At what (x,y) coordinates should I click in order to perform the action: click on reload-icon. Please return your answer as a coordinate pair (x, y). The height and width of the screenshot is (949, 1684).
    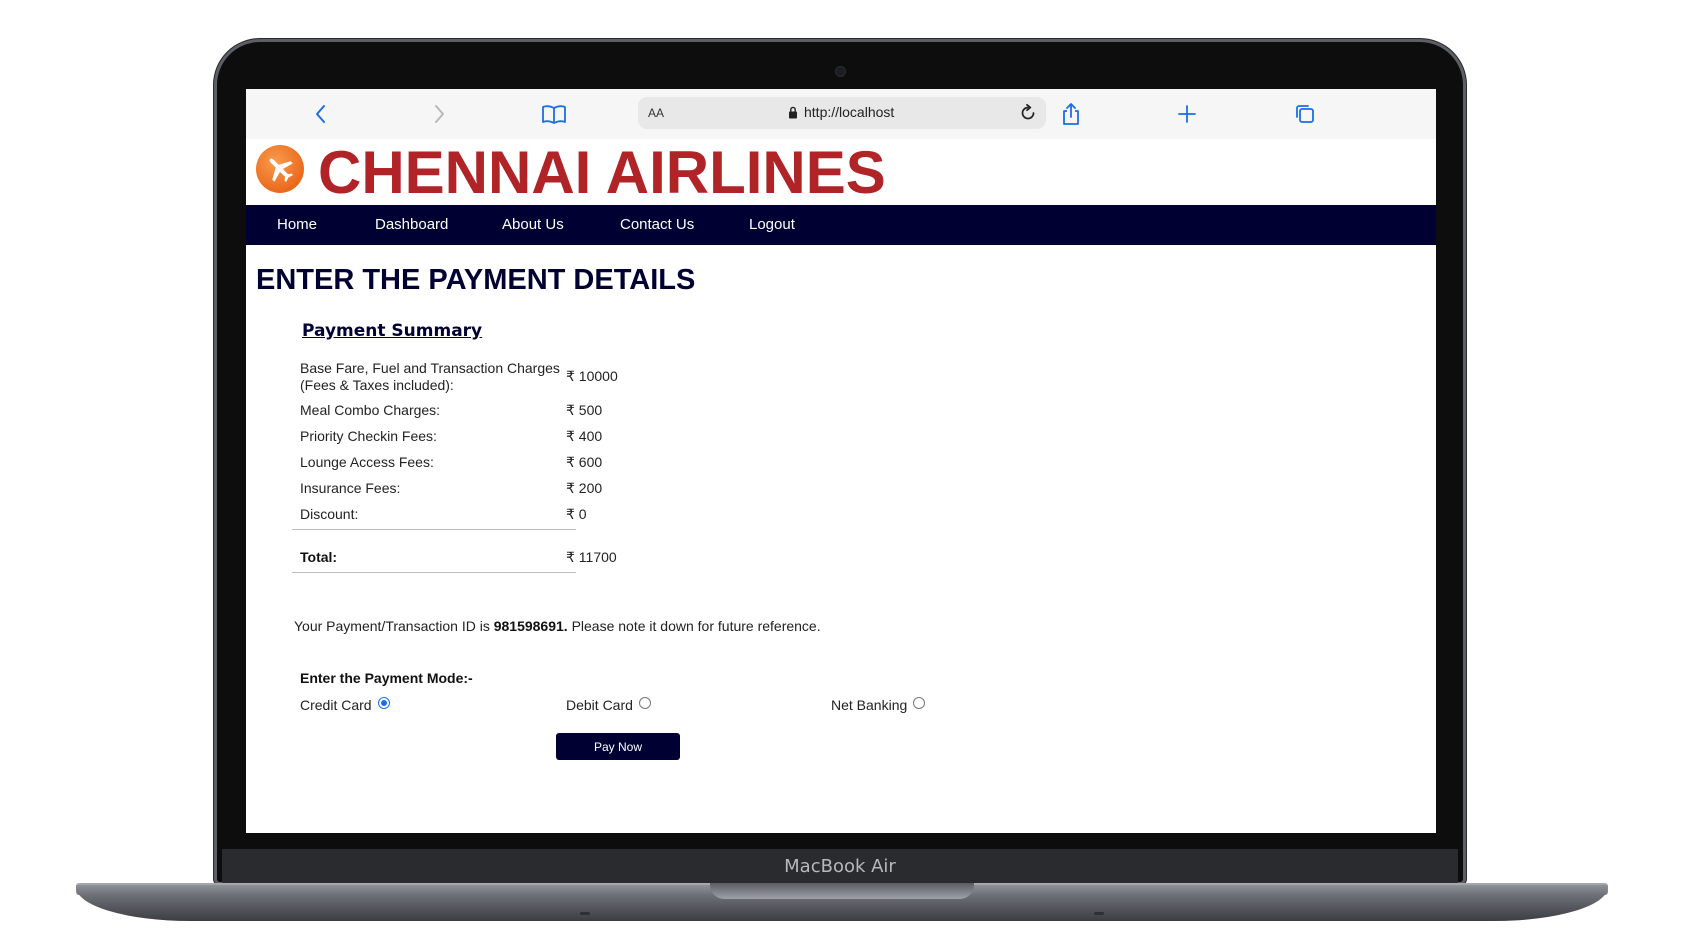
    Looking at the image, I should click on (1028, 115).